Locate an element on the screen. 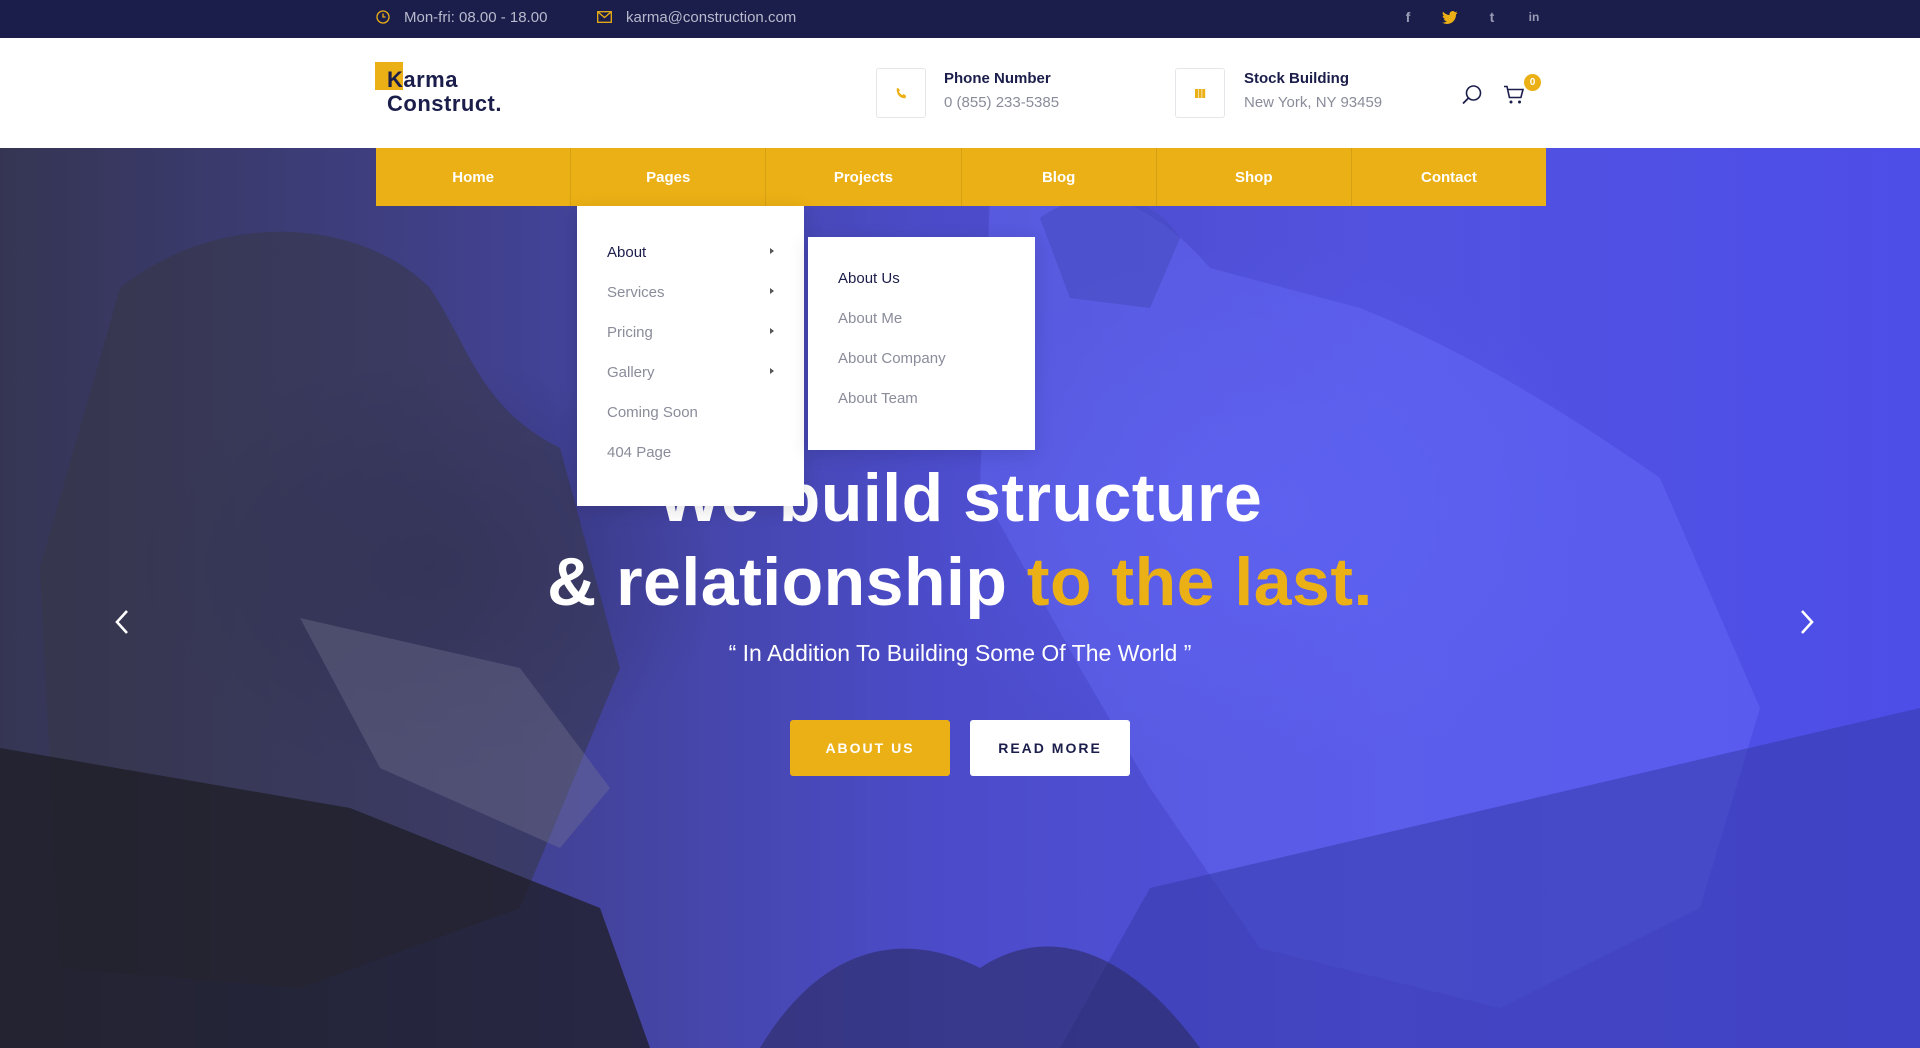 The height and width of the screenshot is (1048, 1920). cart-count-badge: 0 is located at coordinates (1532, 82).